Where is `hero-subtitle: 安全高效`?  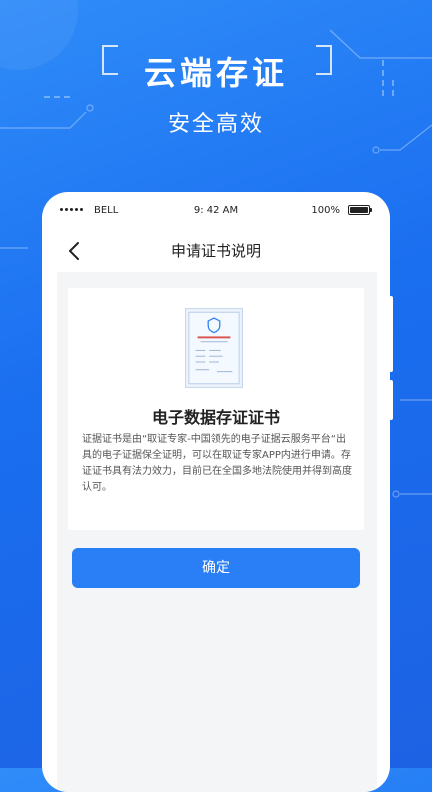
hero-subtitle: 安全高效 is located at coordinates (215, 124).